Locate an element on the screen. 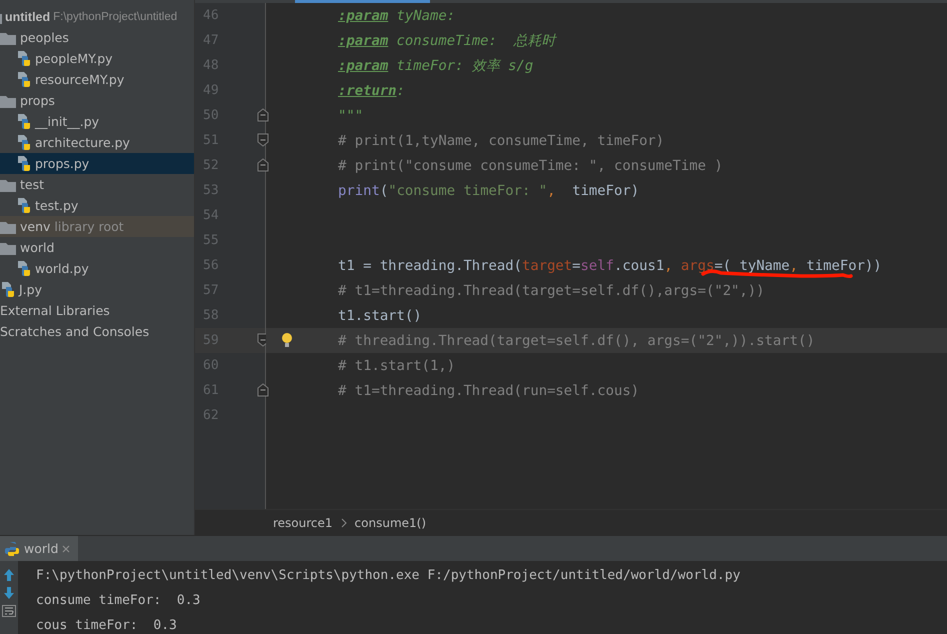  code-line: t1.start() is located at coordinates (380, 316).